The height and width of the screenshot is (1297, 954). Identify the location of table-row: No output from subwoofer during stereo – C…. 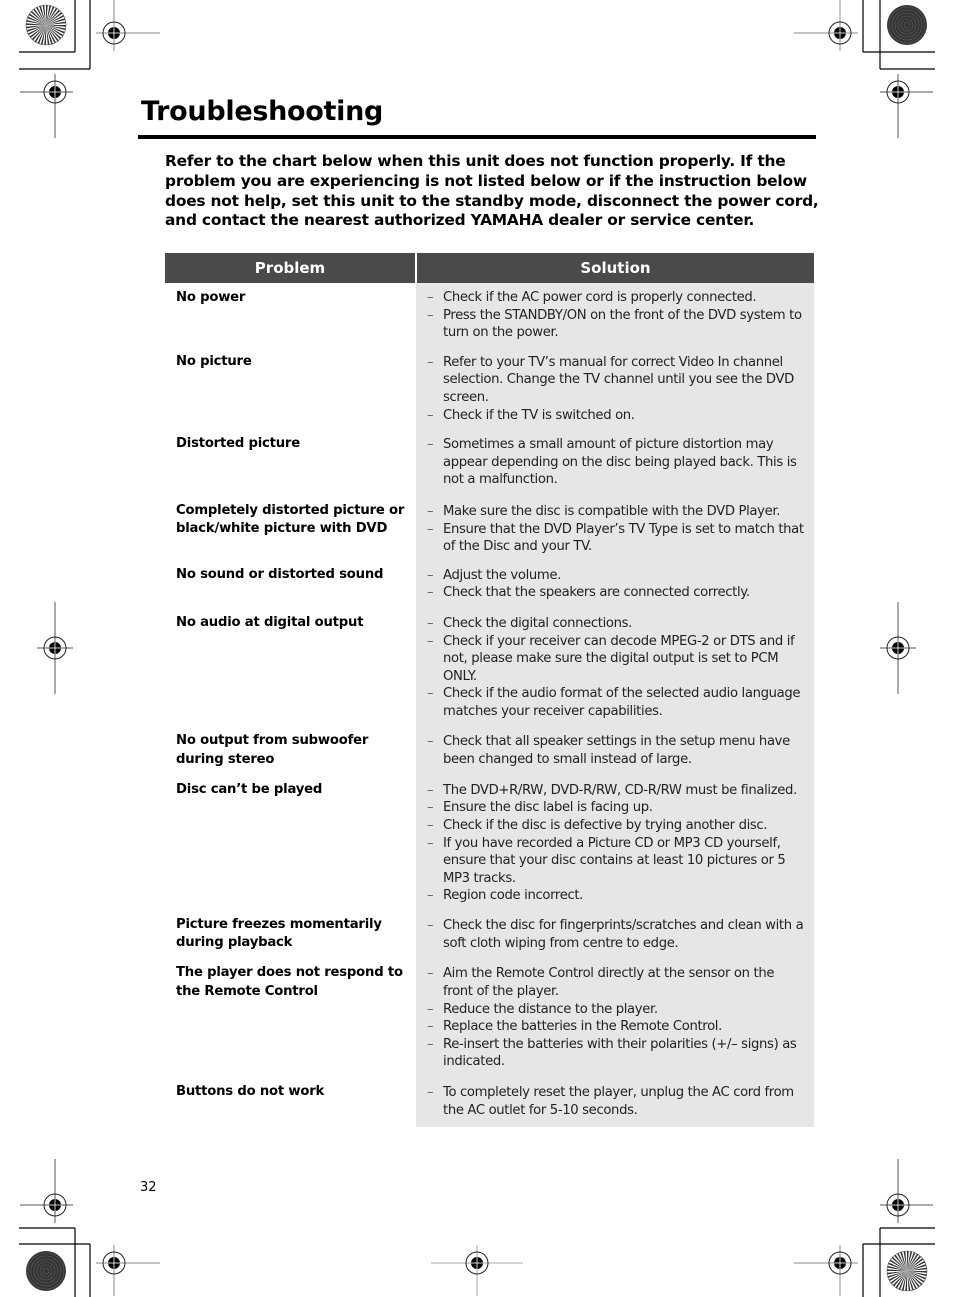
(489, 754).